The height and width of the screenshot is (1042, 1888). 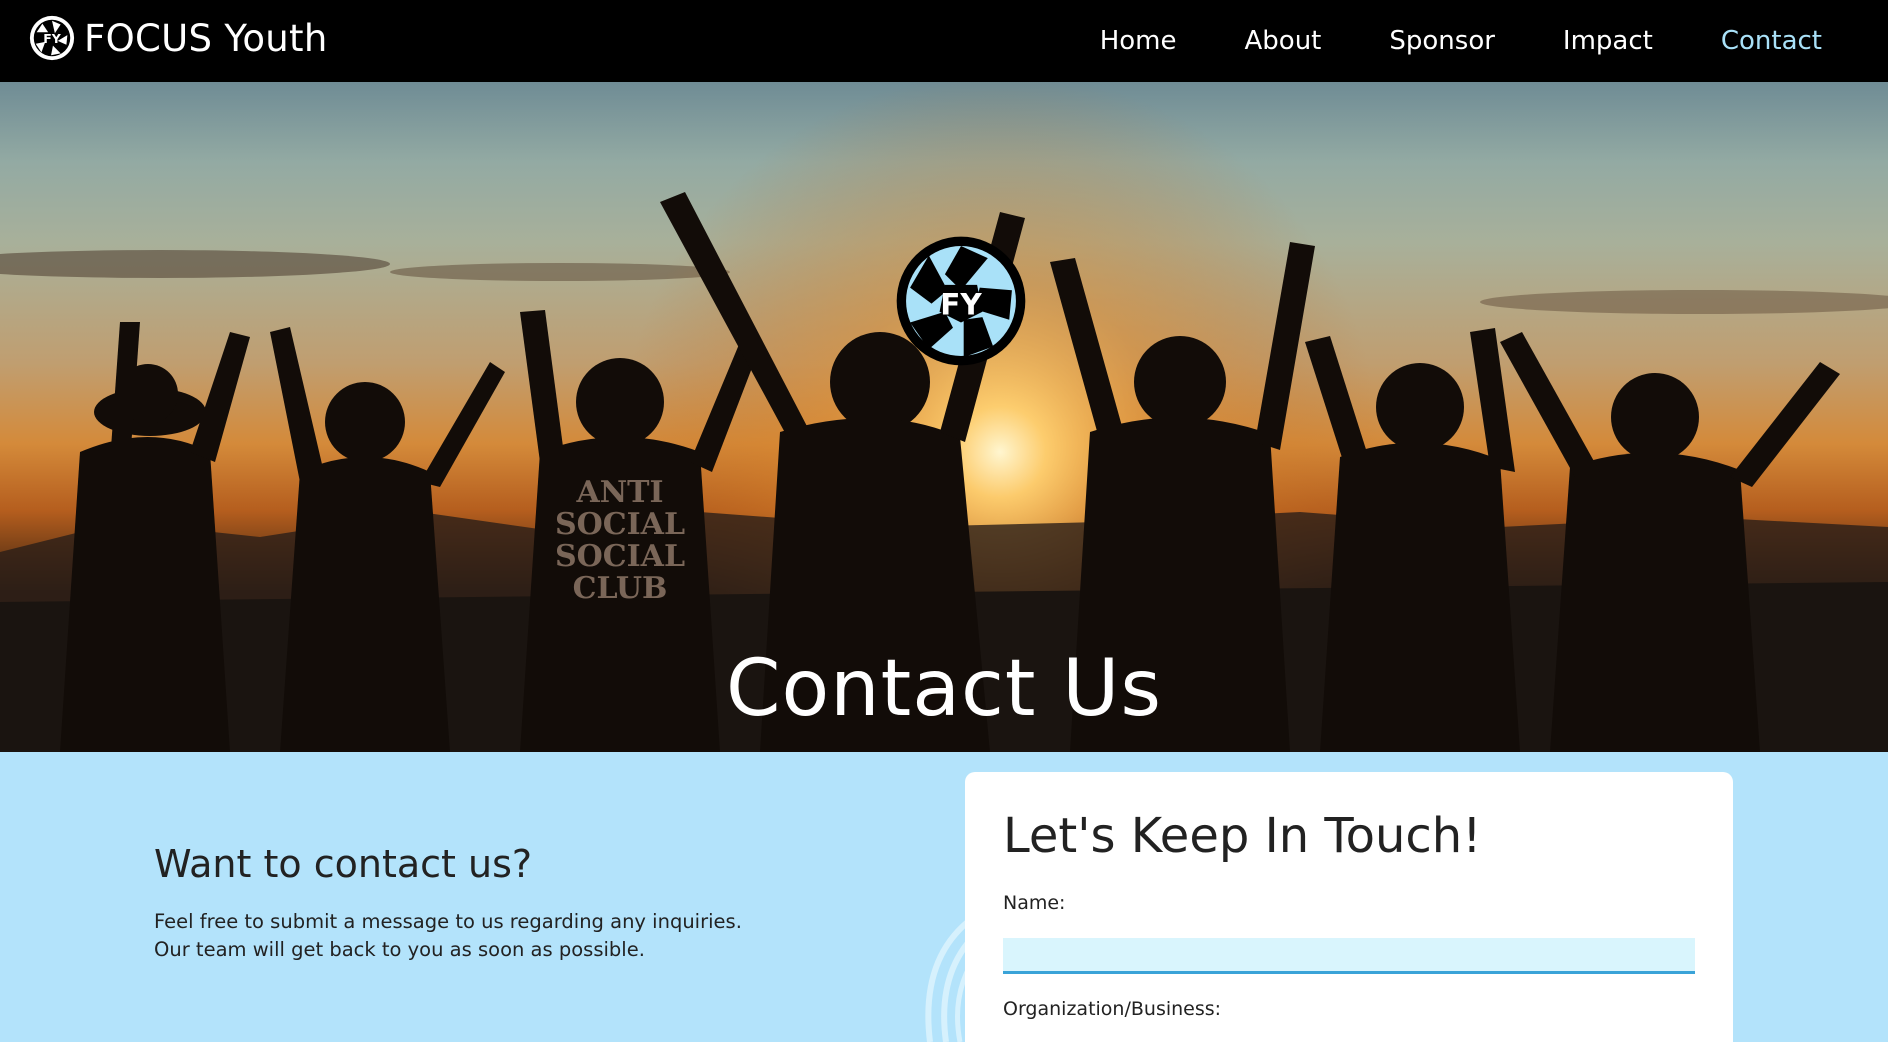 I want to click on brand-link: FY FOCUS Youth, so click(x=178, y=38).